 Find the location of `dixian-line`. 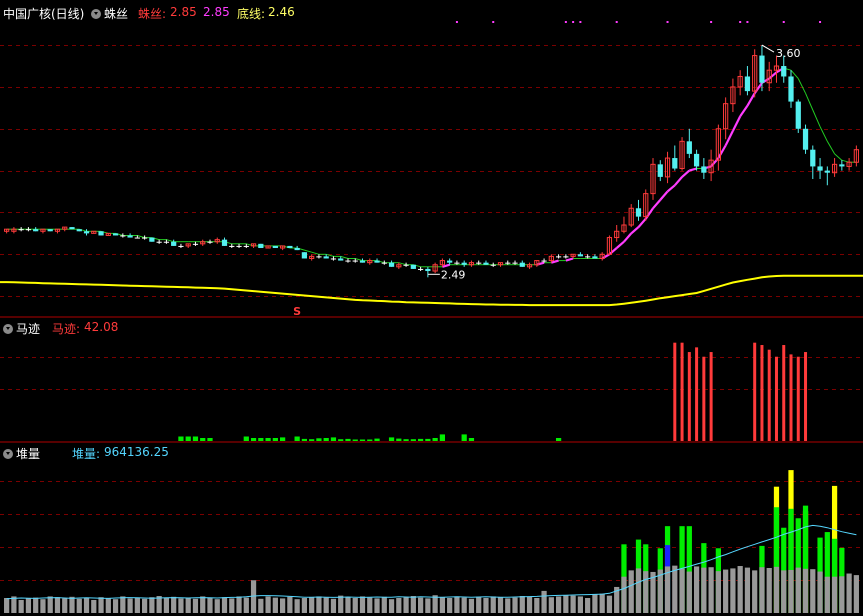

dixian-line is located at coordinates (431, 290).